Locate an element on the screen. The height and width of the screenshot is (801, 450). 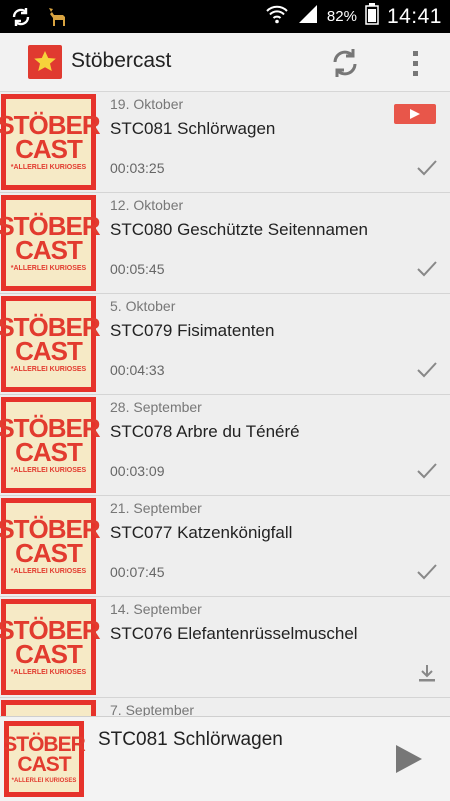
episode-duration: 00:05:45 is located at coordinates (137, 269).